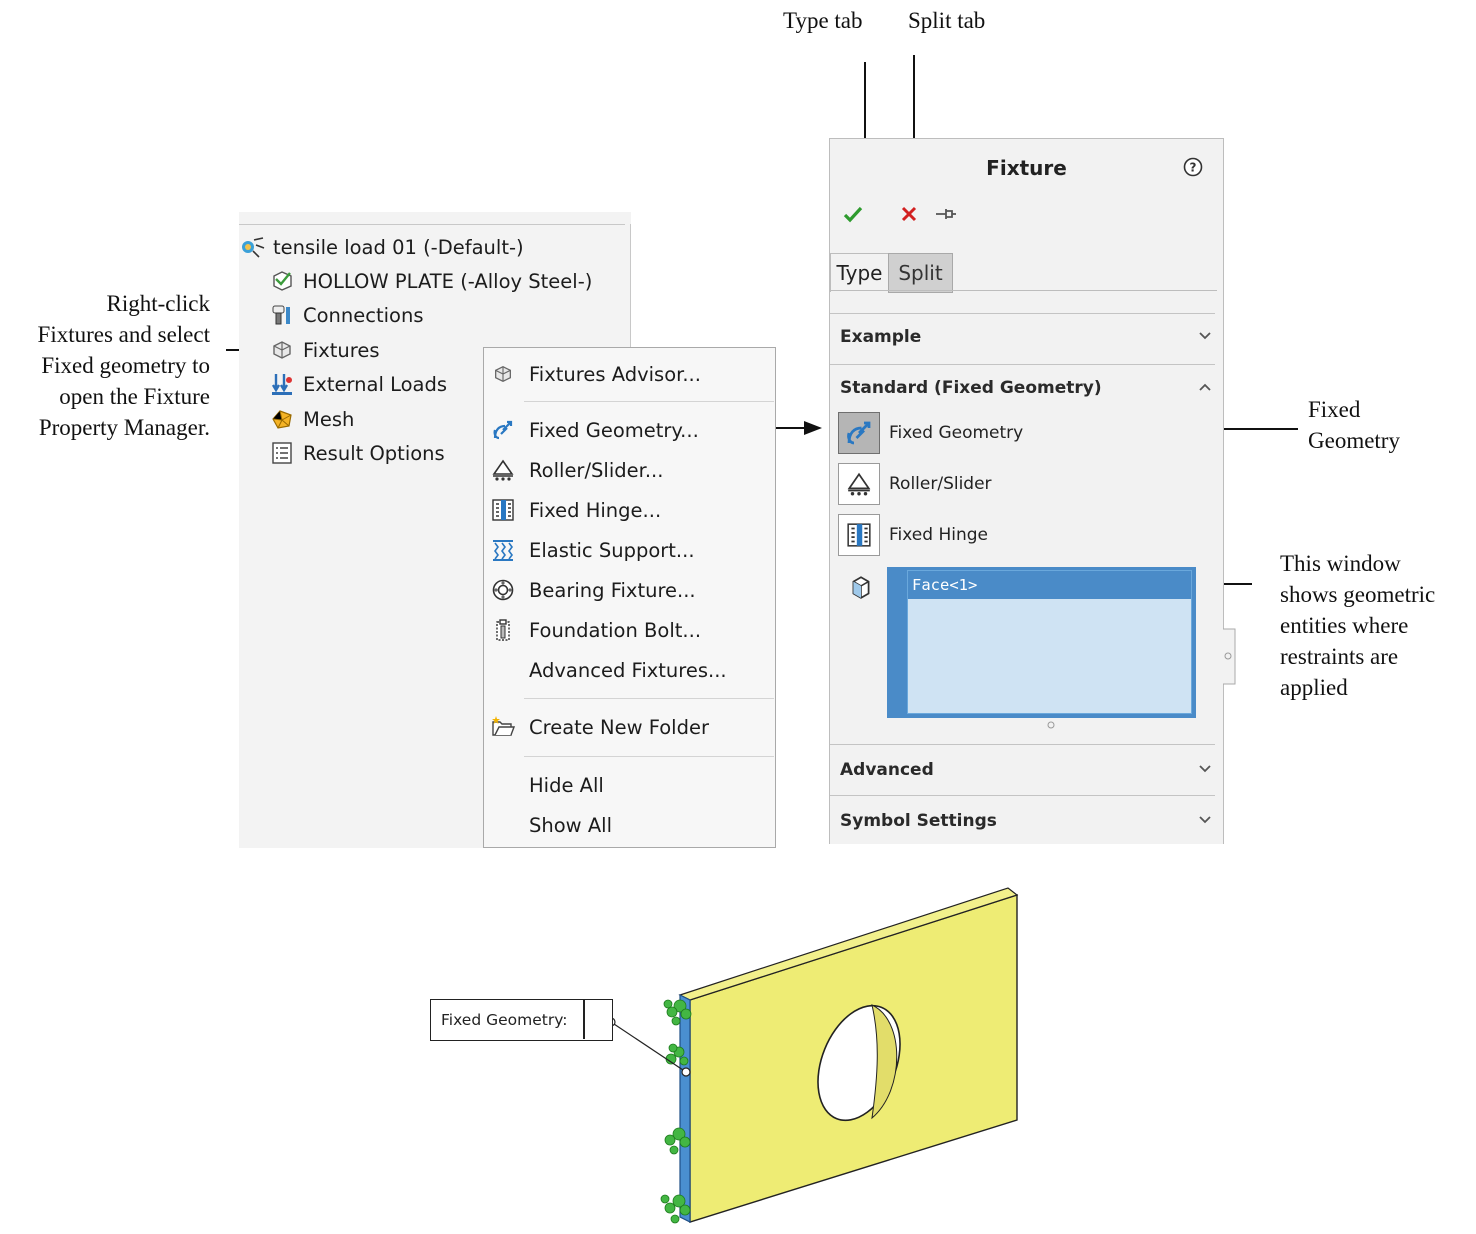 The image size is (1476, 1234). I want to click on part-icon, so click(282, 281).